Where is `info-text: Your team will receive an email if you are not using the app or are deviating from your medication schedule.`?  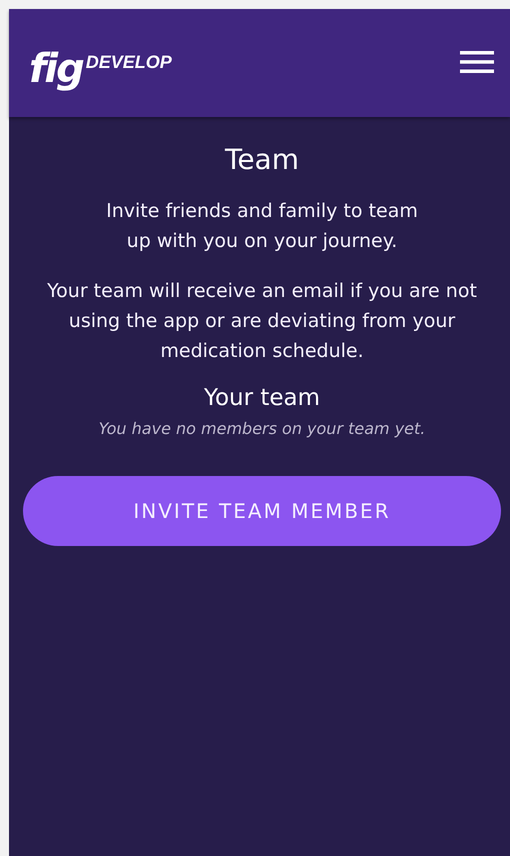
info-text: Your team will receive an email if you are not using the app or are deviating from your medication schedule. is located at coordinates (262, 321).